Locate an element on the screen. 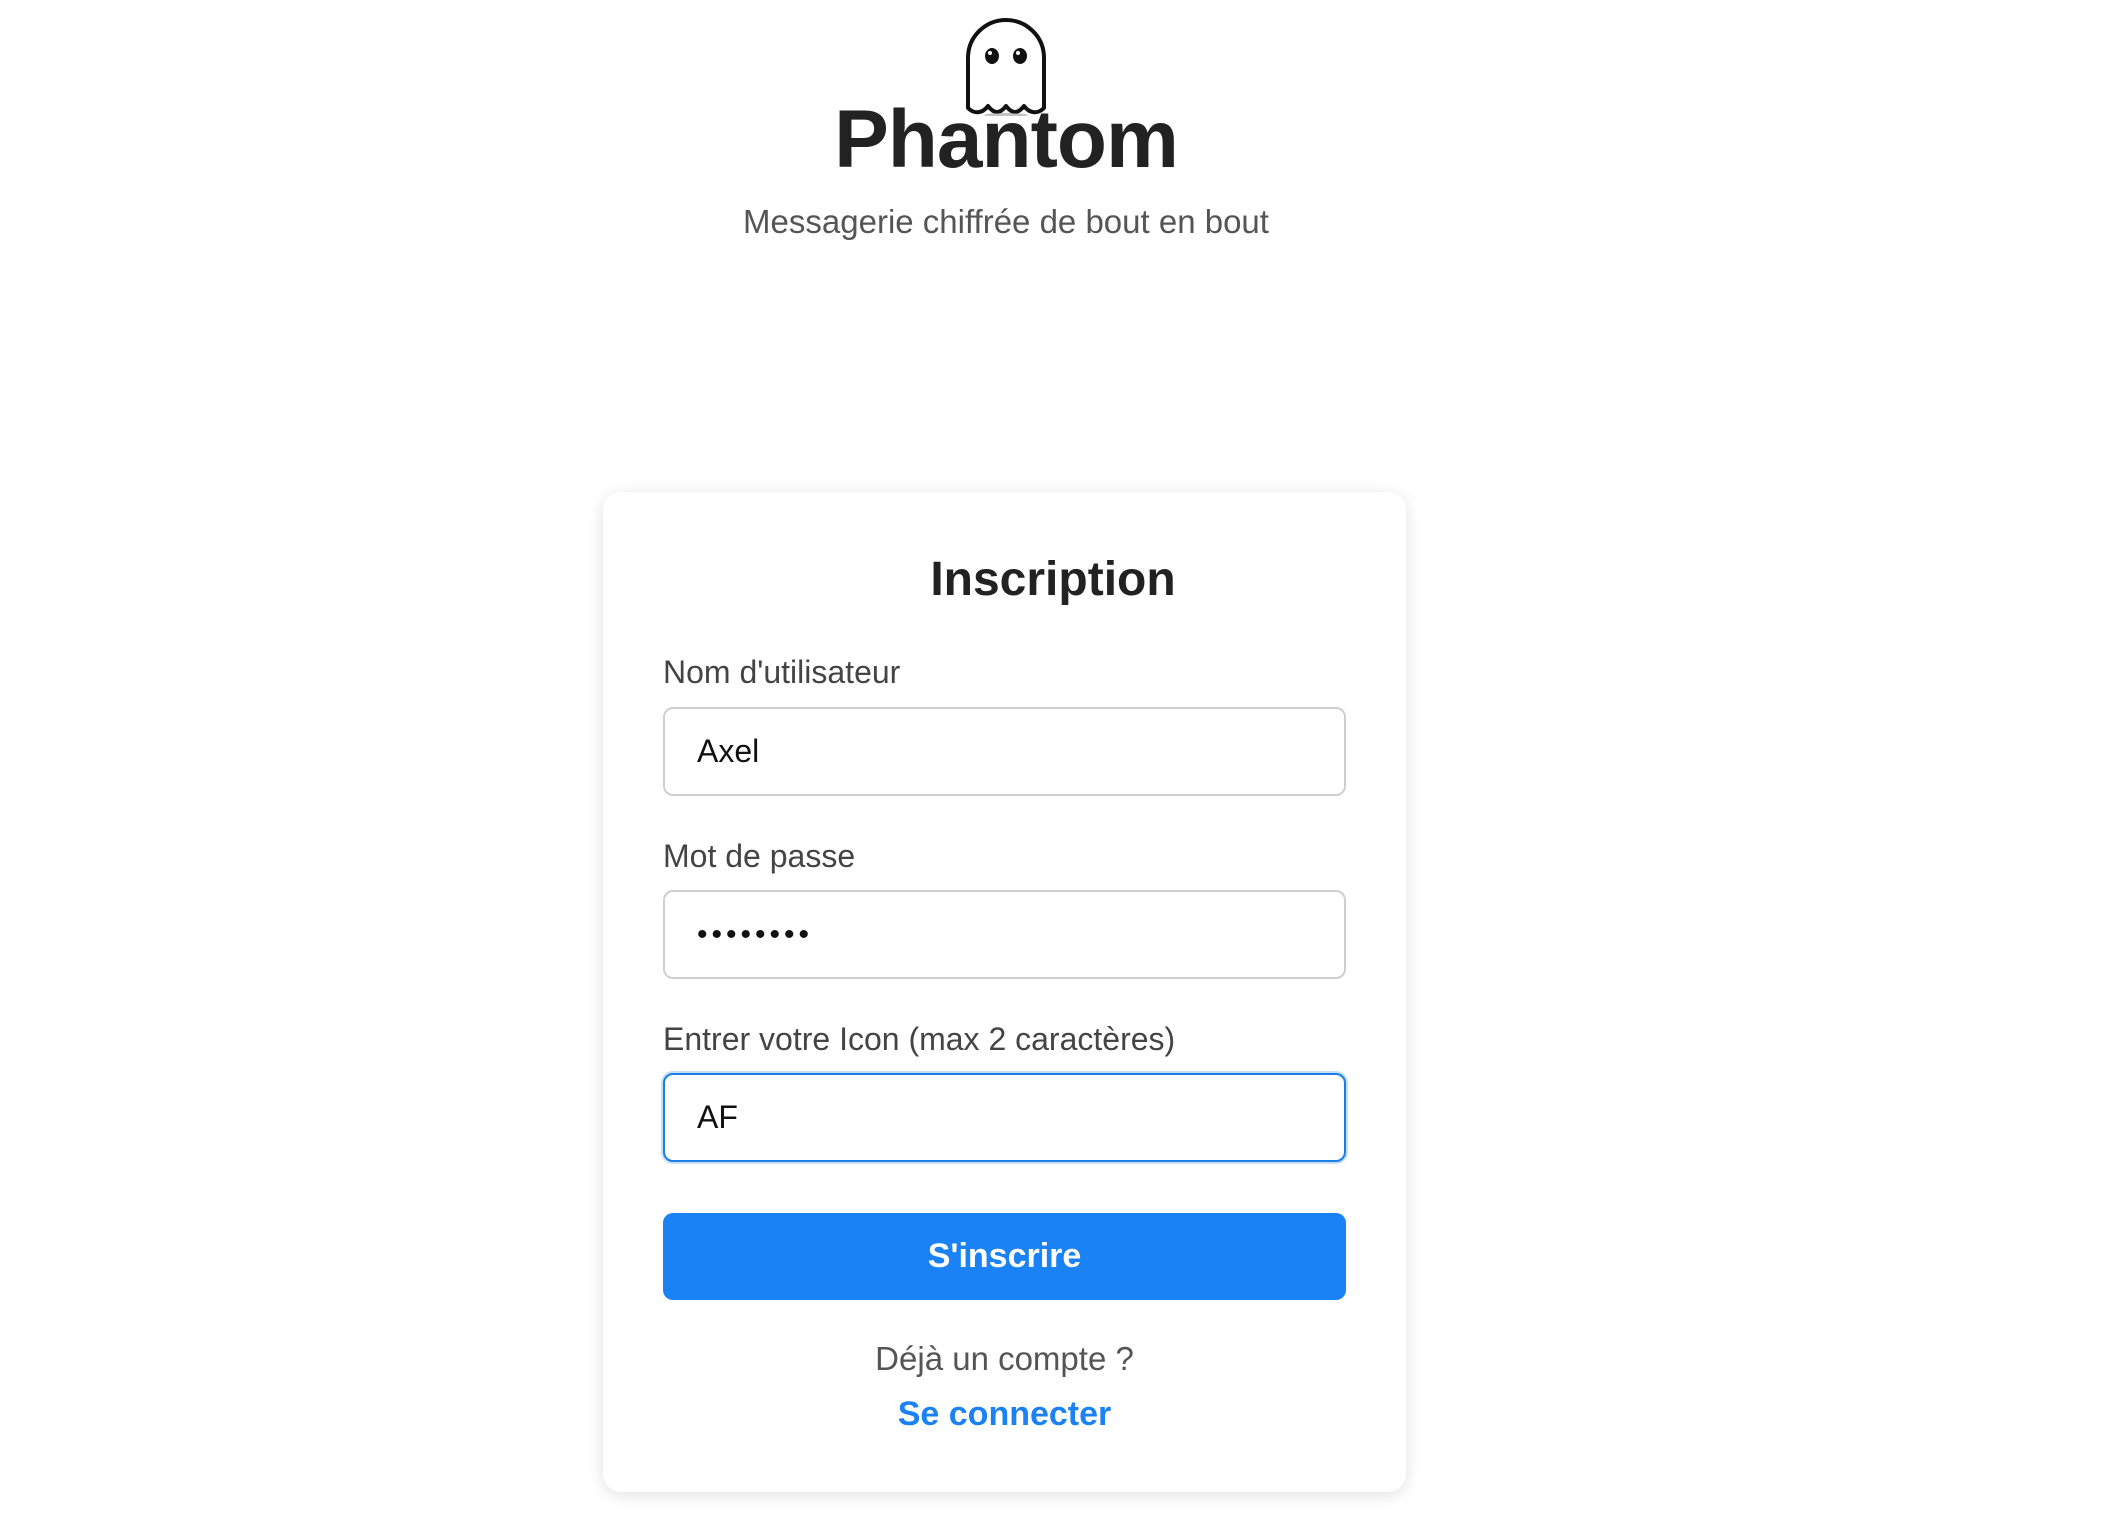  icon-label: Entrer votre Icon (max 2 caractères) is located at coordinates (919, 1039).